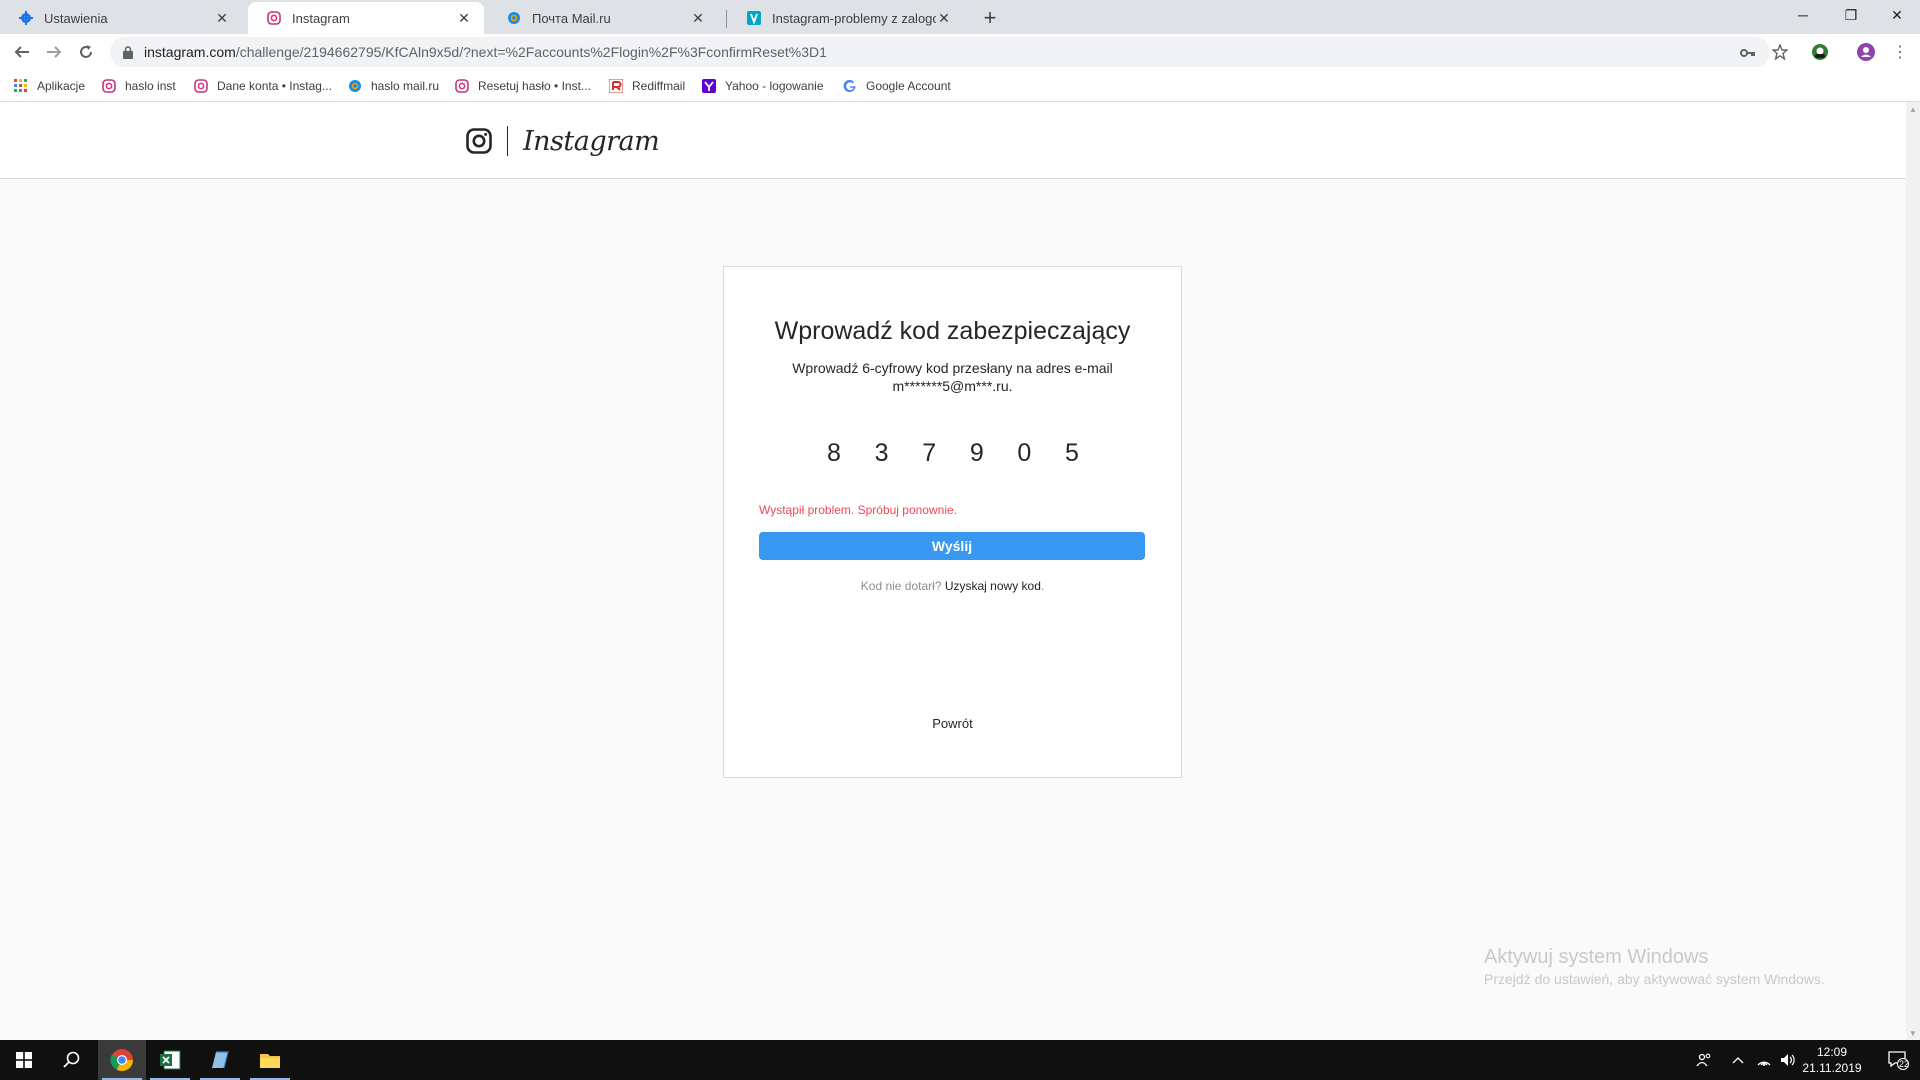  What do you see at coordinates (908, 86) in the screenshot?
I see `bookmark-label: Google Account` at bounding box center [908, 86].